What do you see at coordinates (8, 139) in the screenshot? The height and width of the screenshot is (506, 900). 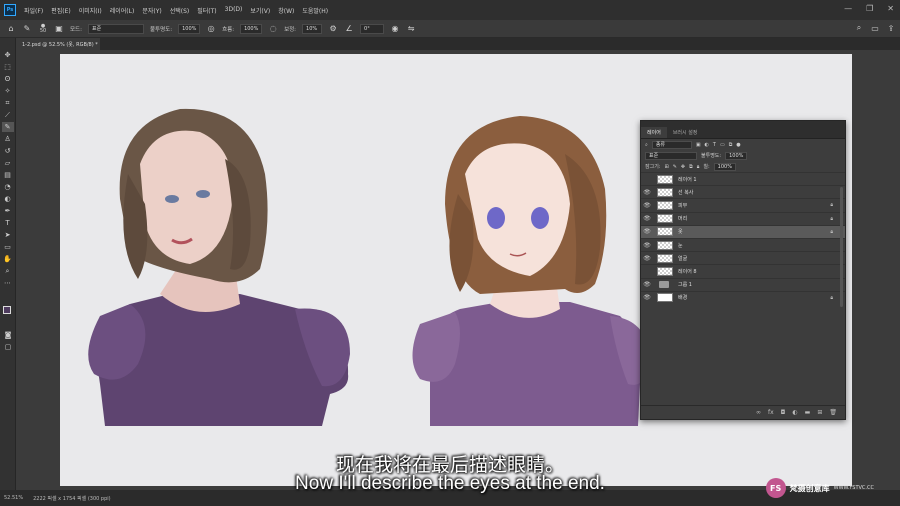 I see `stamp-tool-icon: ♙` at bounding box center [8, 139].